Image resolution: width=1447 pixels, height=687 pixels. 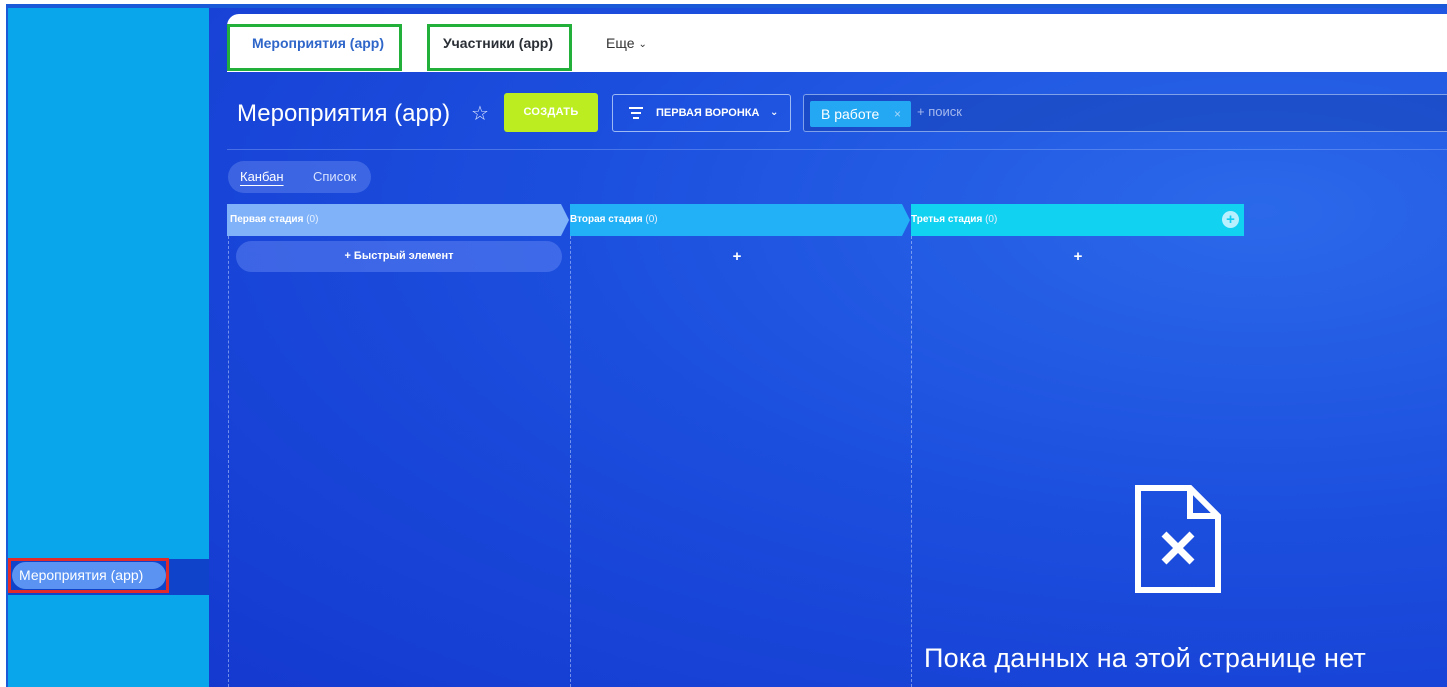 I want to click on document-x-icon, so click(x=1178, y=539).